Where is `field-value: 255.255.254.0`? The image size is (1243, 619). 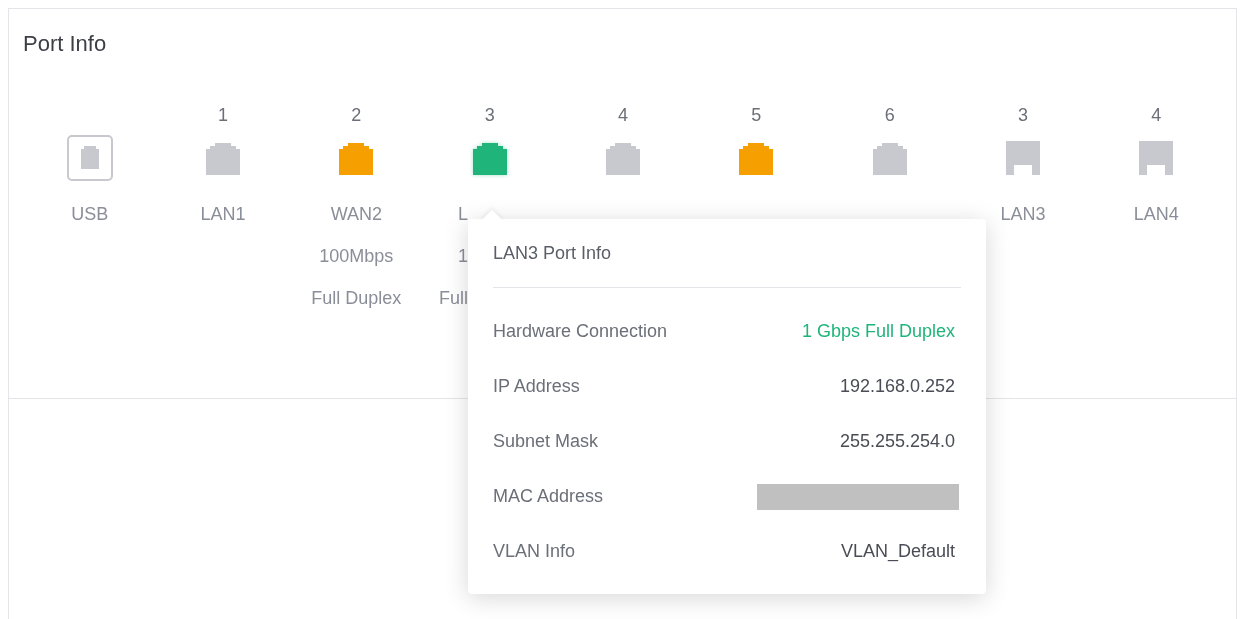
field-value: 255.255.254.0 is located at coordinates (897, 441).